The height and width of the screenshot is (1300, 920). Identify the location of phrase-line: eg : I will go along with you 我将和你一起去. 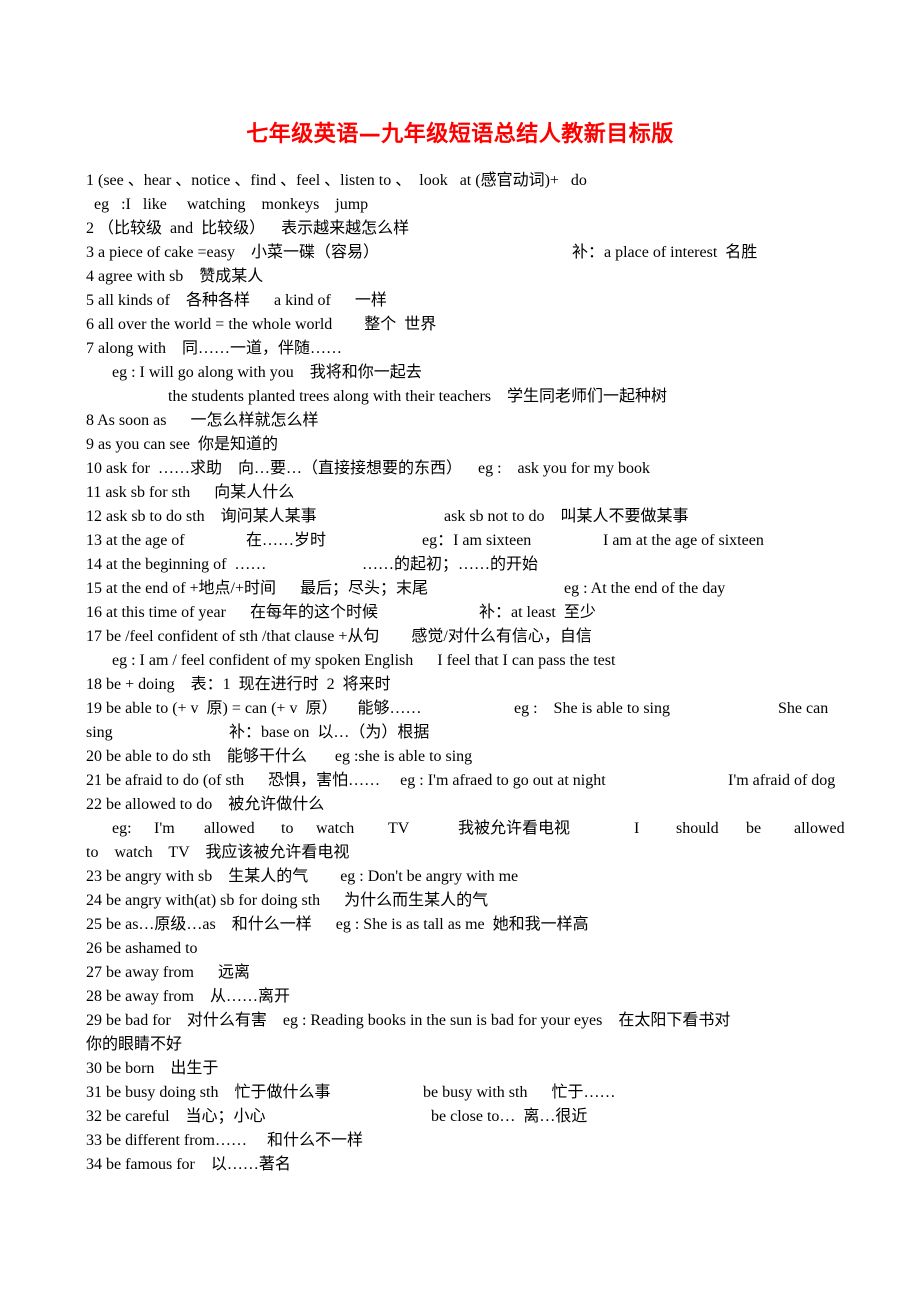
(471, 373).